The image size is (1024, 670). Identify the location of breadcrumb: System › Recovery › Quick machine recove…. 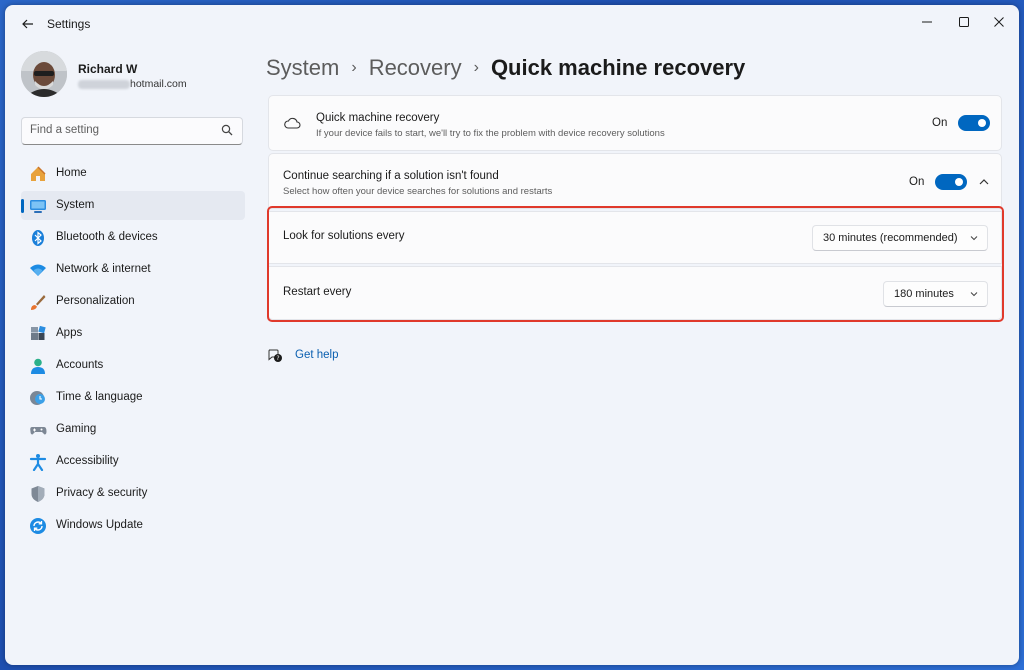
(505, 68).